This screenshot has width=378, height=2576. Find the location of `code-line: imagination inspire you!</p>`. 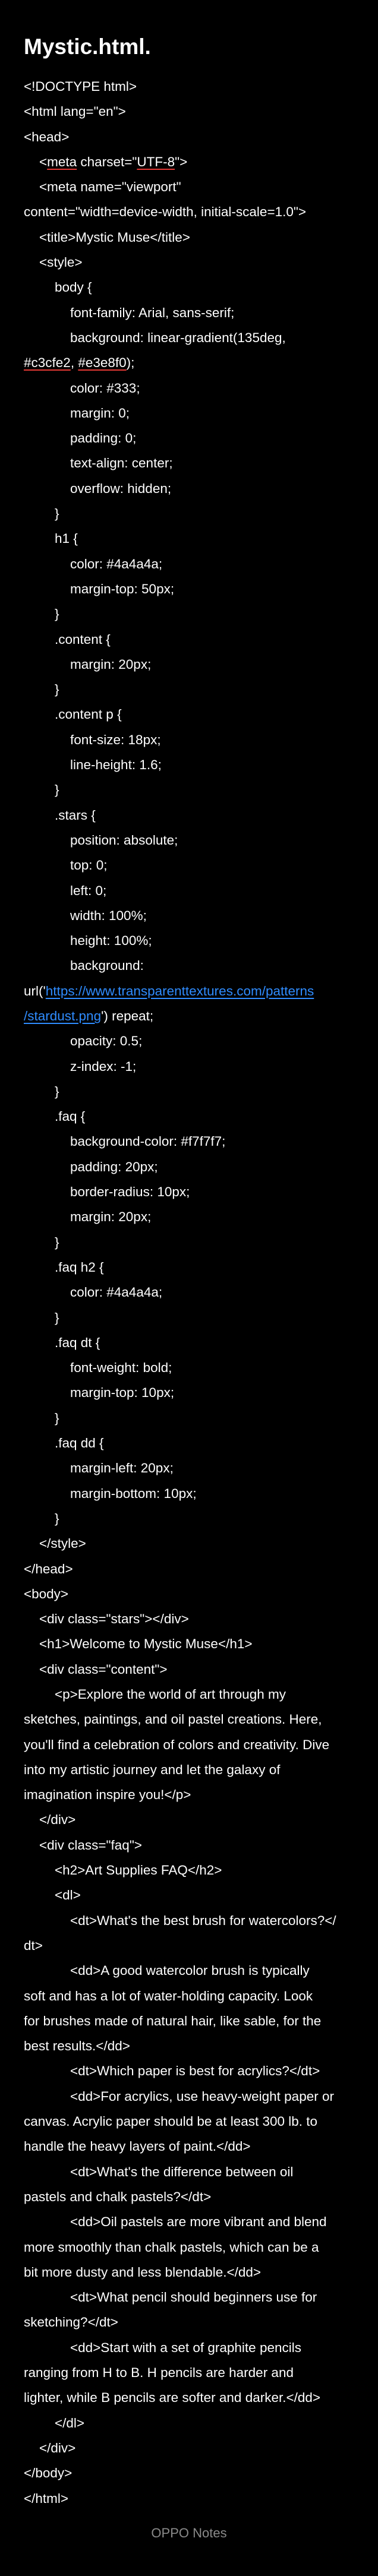

code-line: imagination inspire you!</p> is located at coordinates (107, 1795).